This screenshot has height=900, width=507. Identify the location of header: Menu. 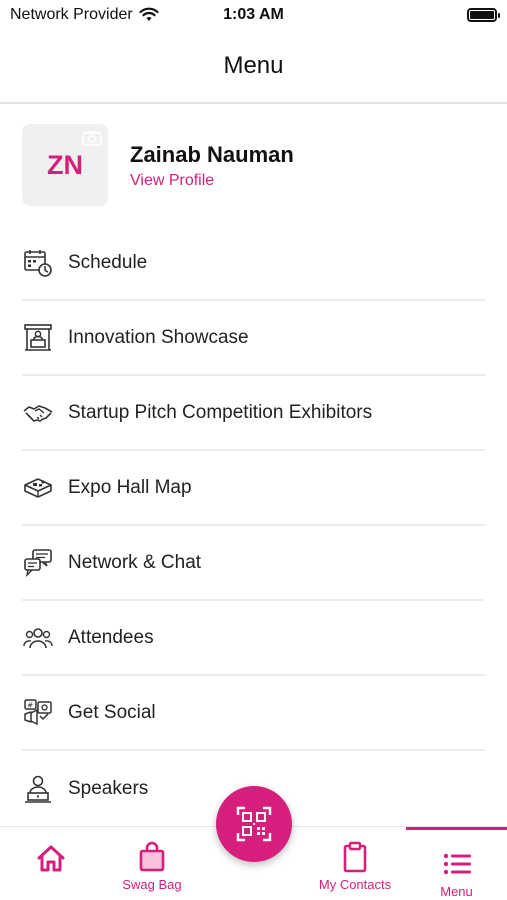
(253, 67).